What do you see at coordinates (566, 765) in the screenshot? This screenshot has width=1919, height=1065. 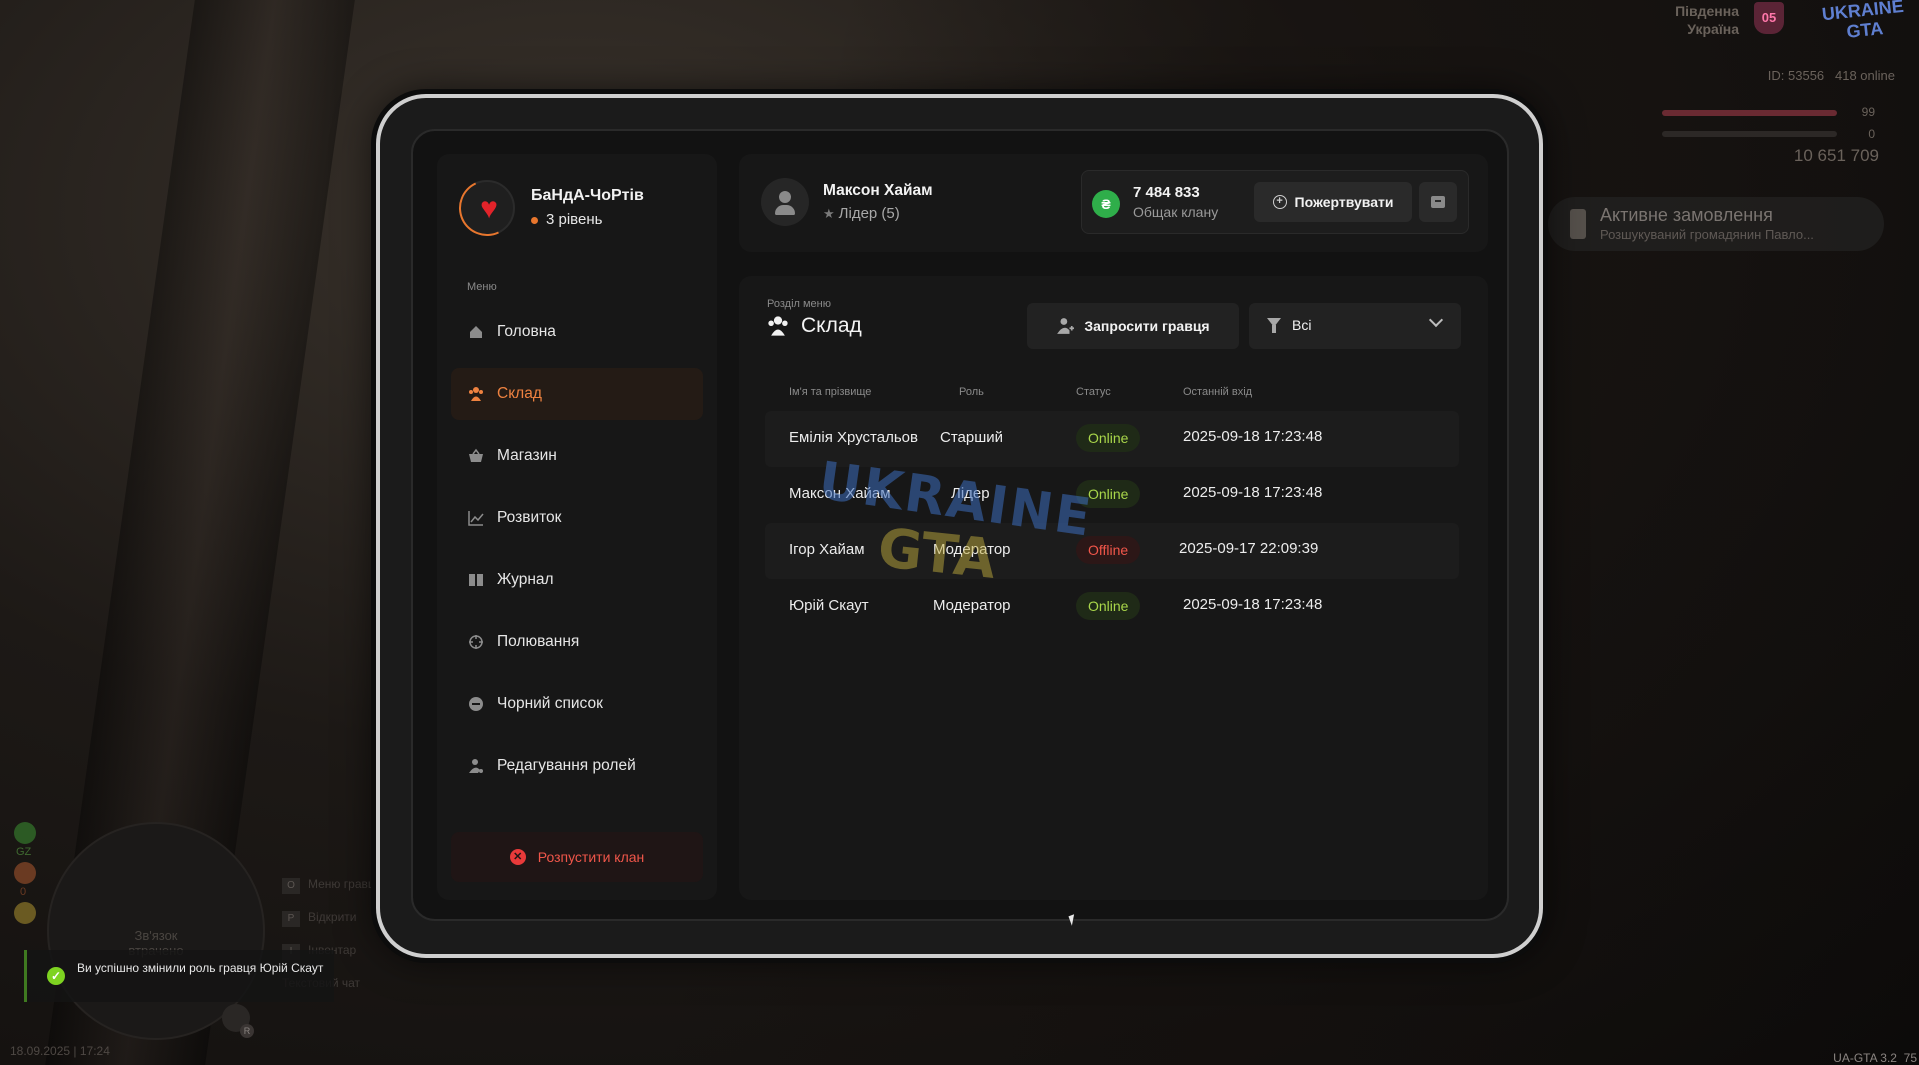 I see `sidebar-item-label: Редагування ролей` at bounding box center [566, 765].